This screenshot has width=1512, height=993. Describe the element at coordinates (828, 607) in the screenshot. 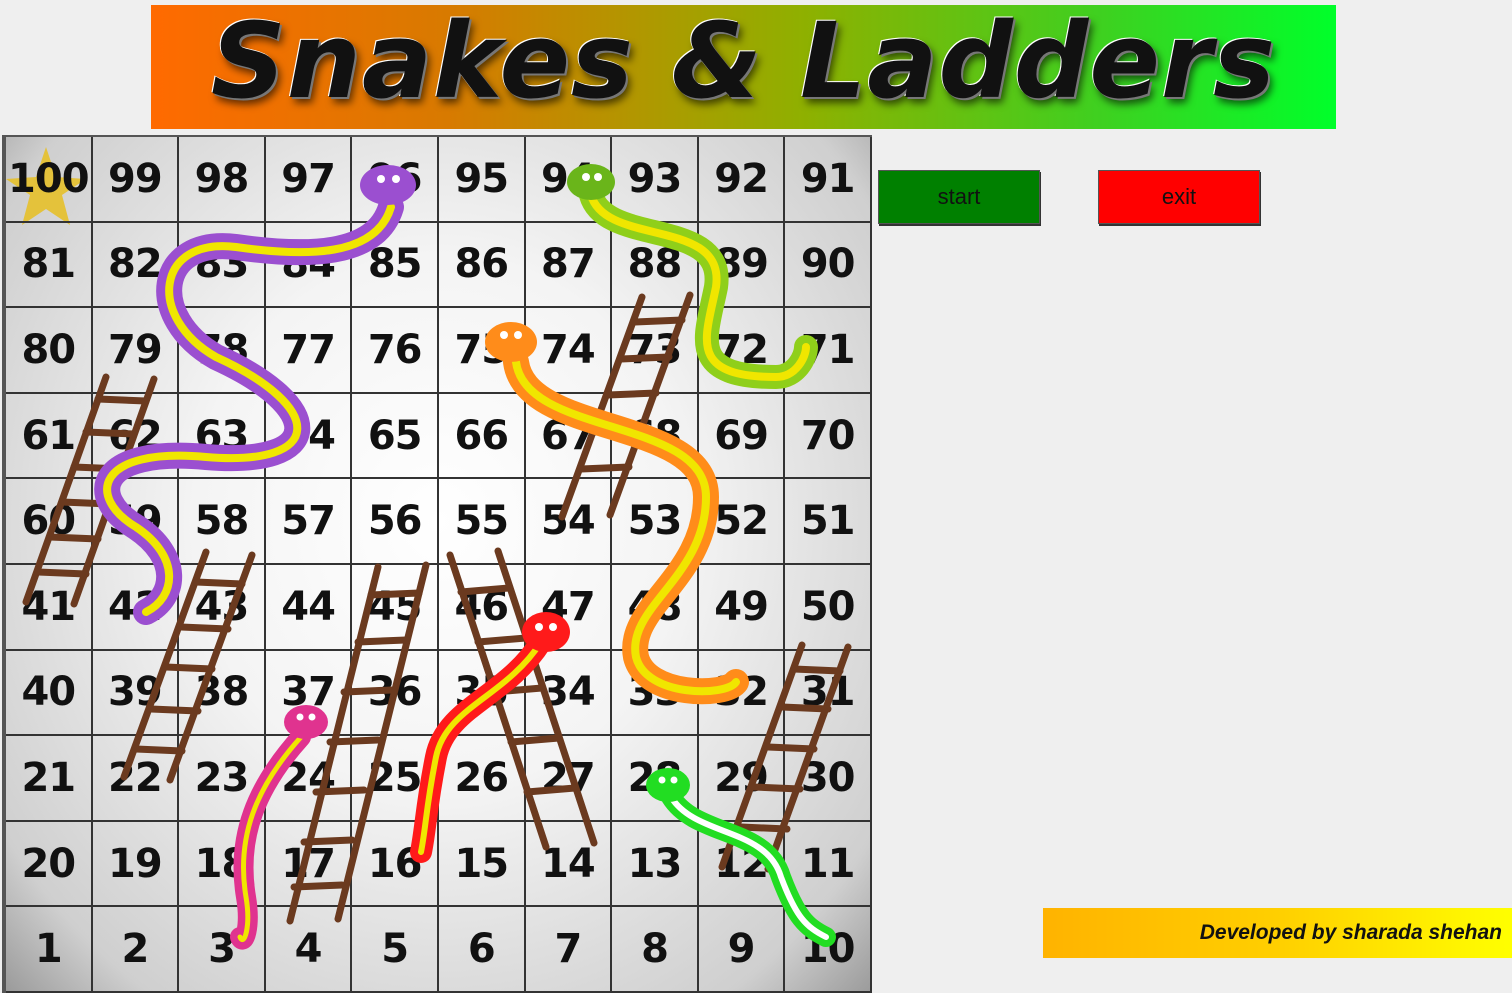

I see `board-cell: 50` at that location.